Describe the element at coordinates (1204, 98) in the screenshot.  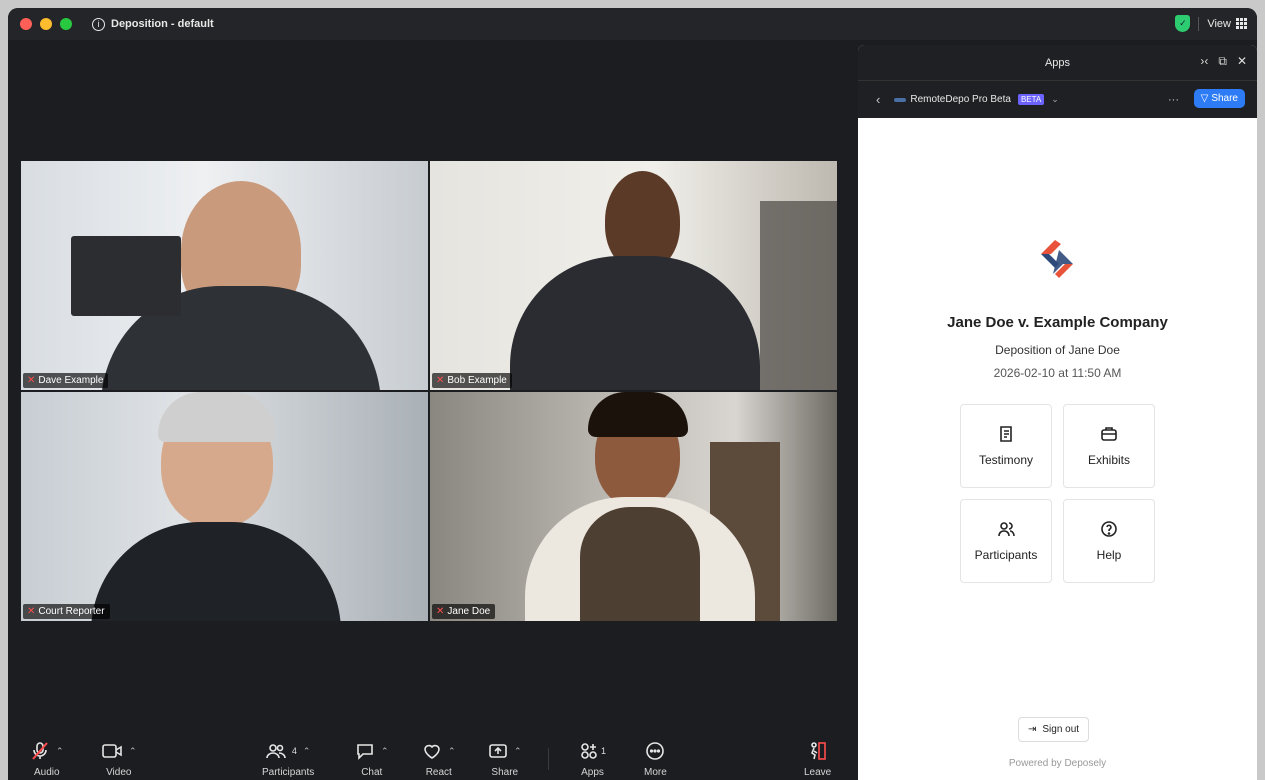
I see `filter-share-icon: ▽` at that location.